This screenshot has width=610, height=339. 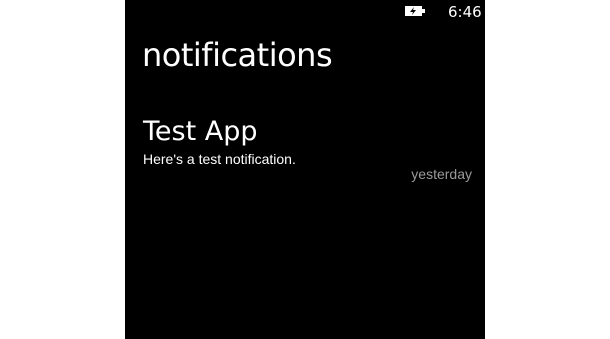 I want to click on notification-timestamp: yesterday, so click(x=441, y=174).